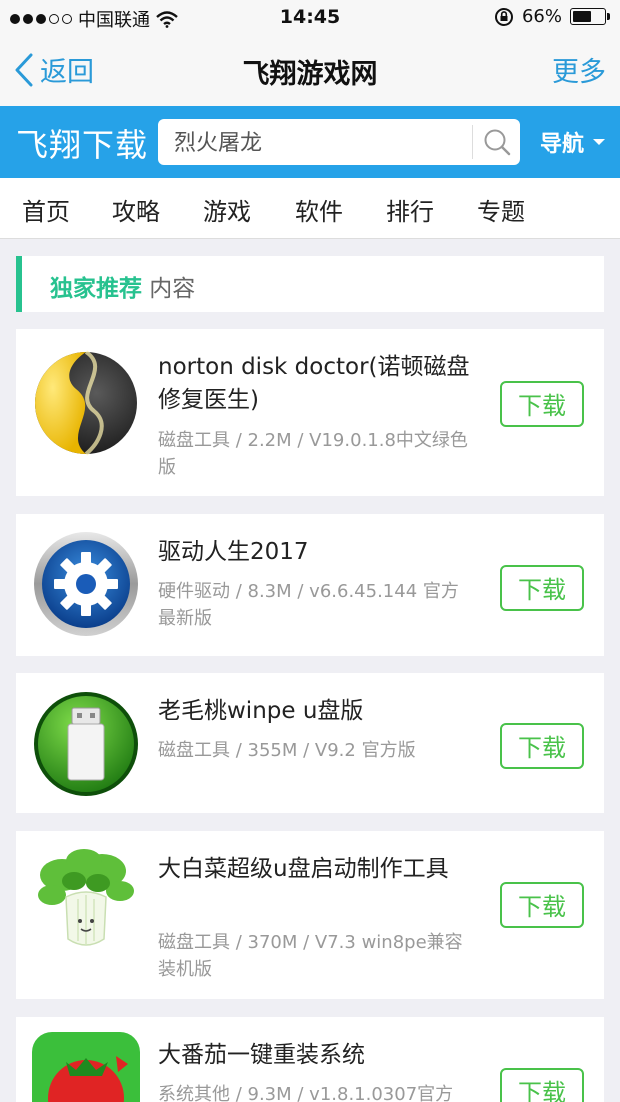 This screenshot has height=1102, width=620. I want to click on section-header: 独家推荐 内容, so click(310, 284).